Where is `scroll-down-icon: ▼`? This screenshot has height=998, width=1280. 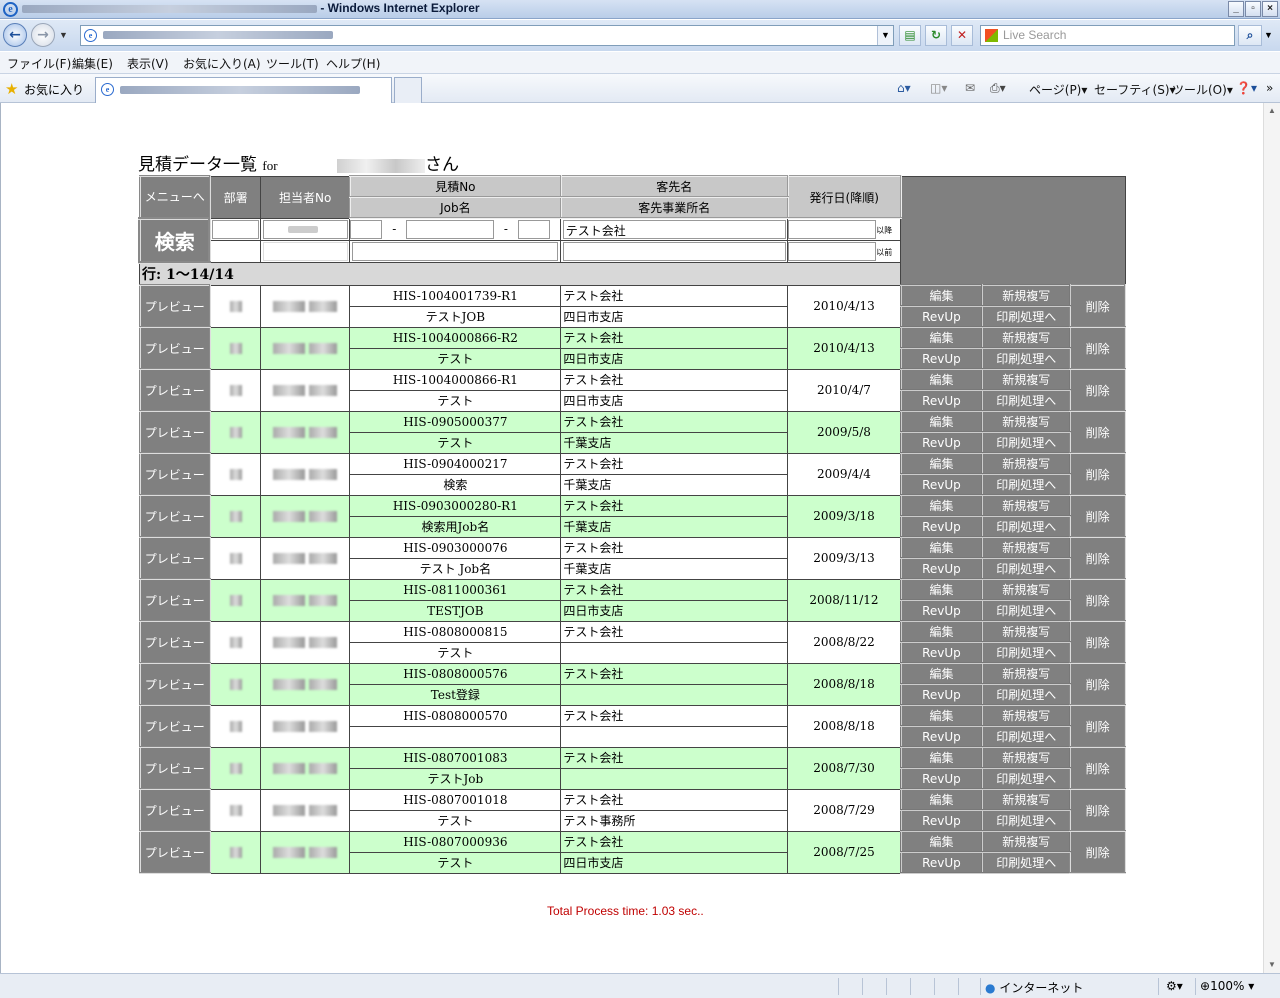
scroll-down-icon: ▼ is located at coordinates (1272, 965).